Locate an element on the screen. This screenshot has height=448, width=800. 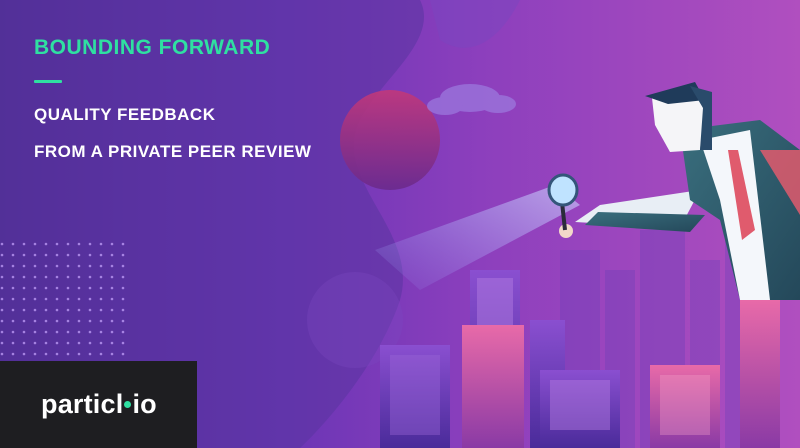
subtitle-line-2: FROM A PRIVATE PEER REVIEW is located at coordinates (173, 151).